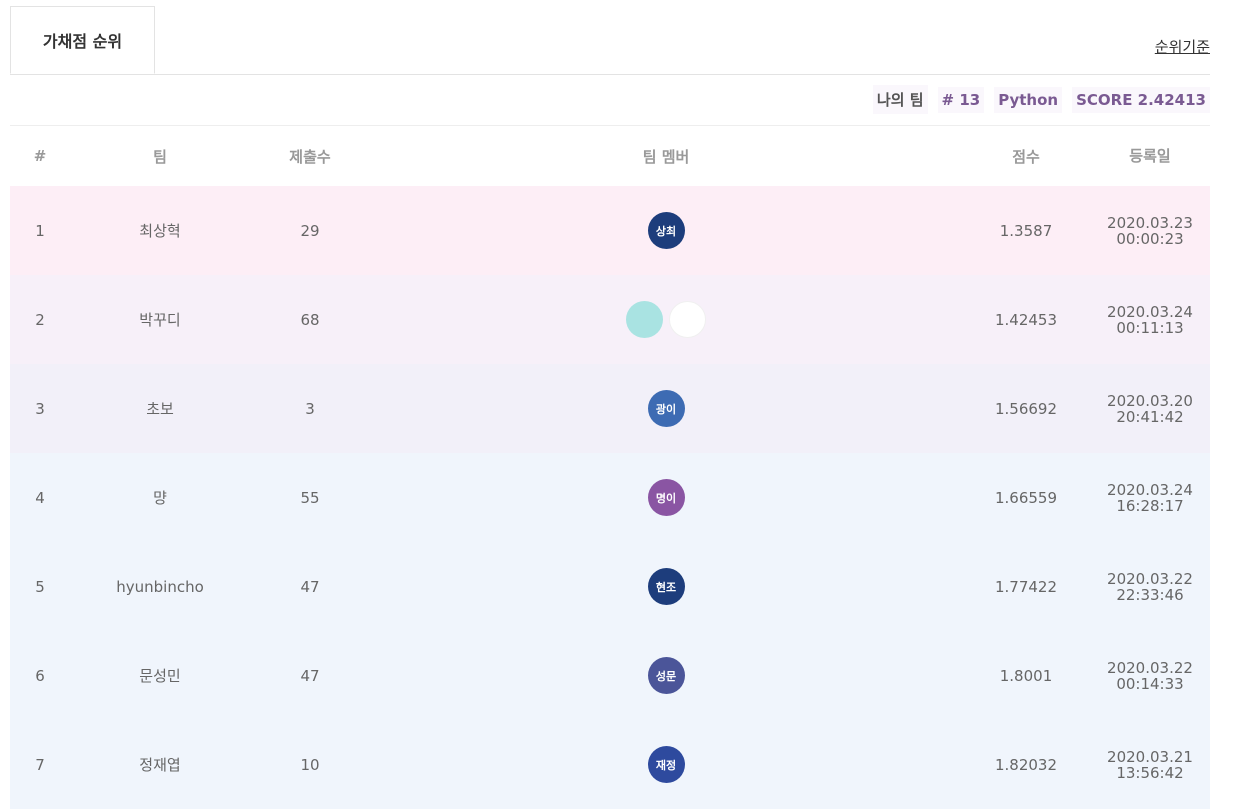 This screenshot has width=1240, height=811. I want to click on row-registered-date: 2020.03.23 00:00:23, so click(1150, 231).